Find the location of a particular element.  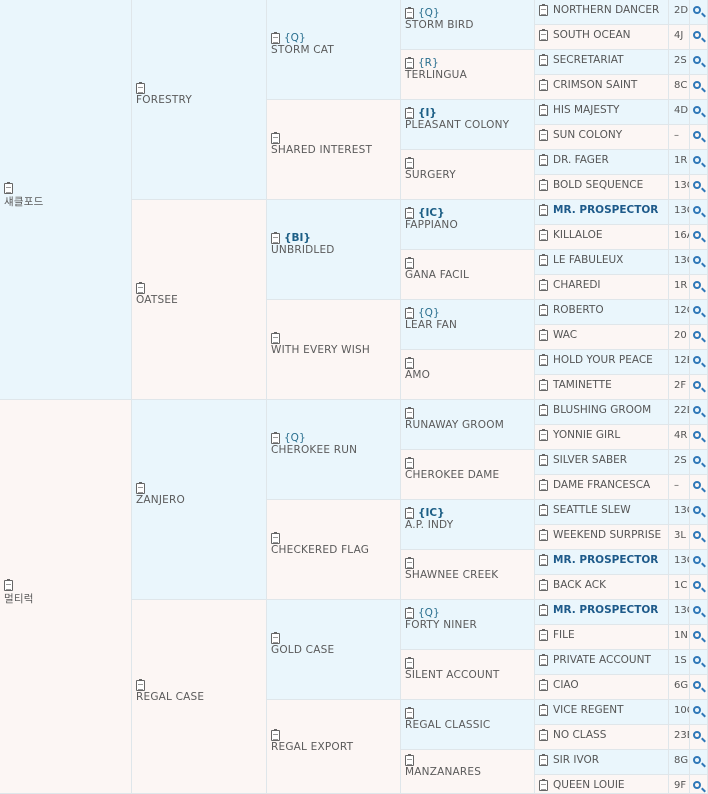

horse-name-link: BACK ACK is located at coordinates (579, 585).